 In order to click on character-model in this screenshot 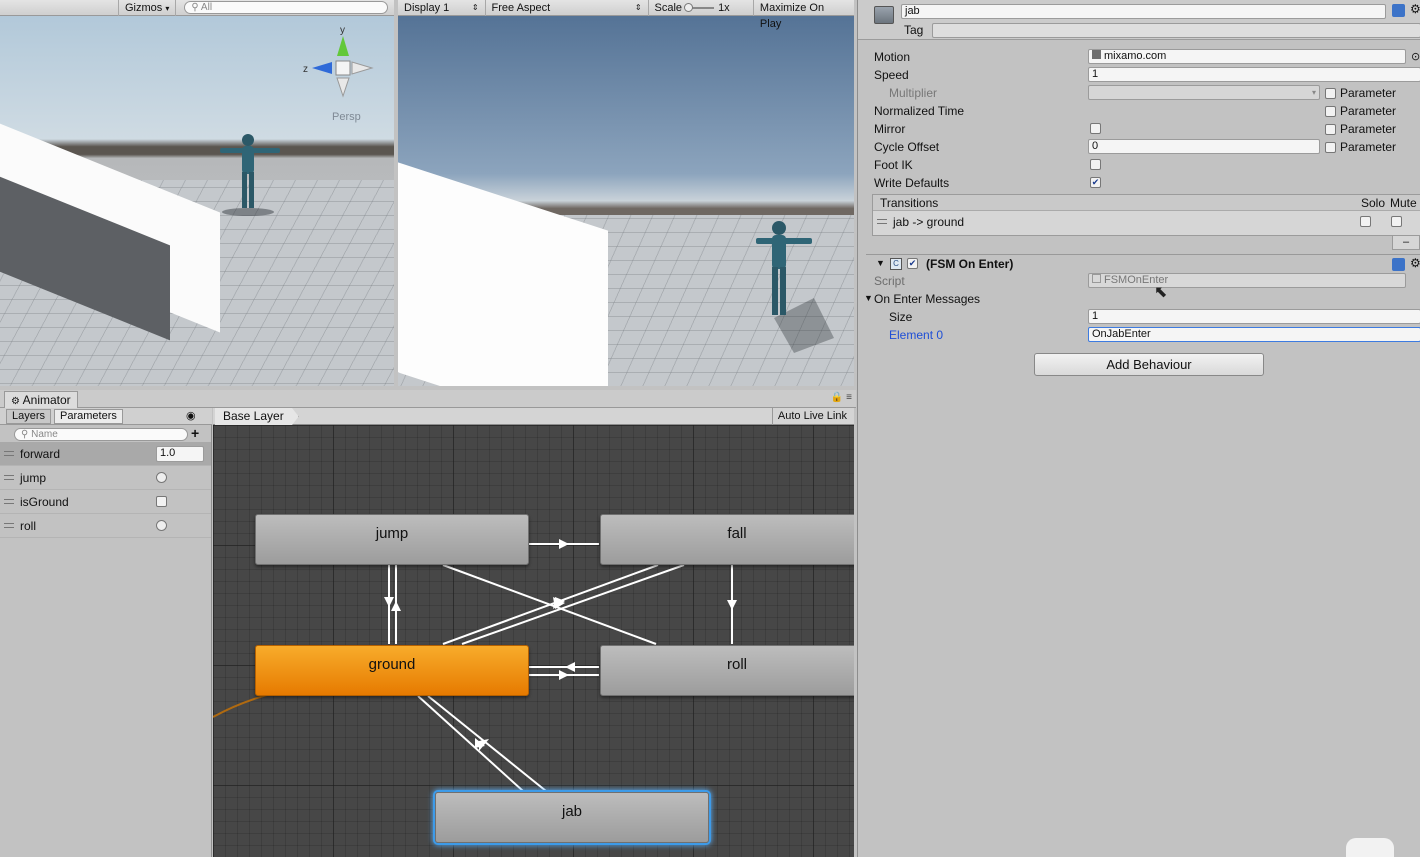, I will do `click(254, 178)`.